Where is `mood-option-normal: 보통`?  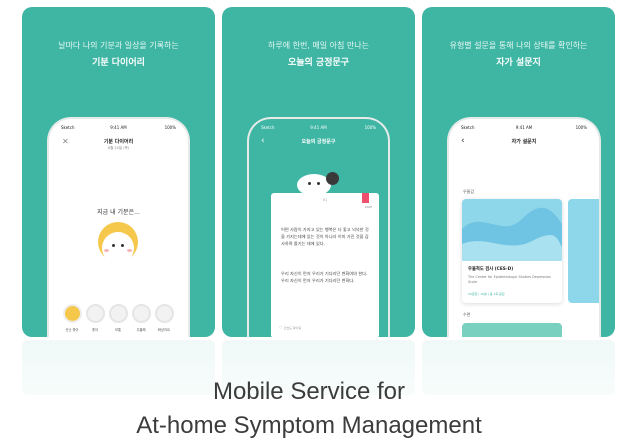
mood-option-normal: 보통 is located at coordinates (118, 318).